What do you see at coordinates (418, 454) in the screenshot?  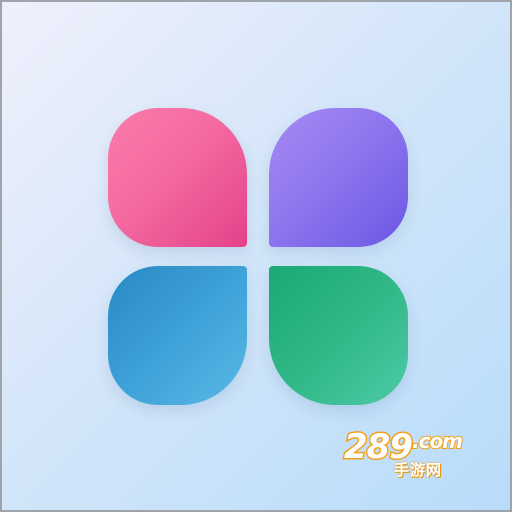 I see `watermark-logo: 289.com 手游网` at bounding box center [418, 454].